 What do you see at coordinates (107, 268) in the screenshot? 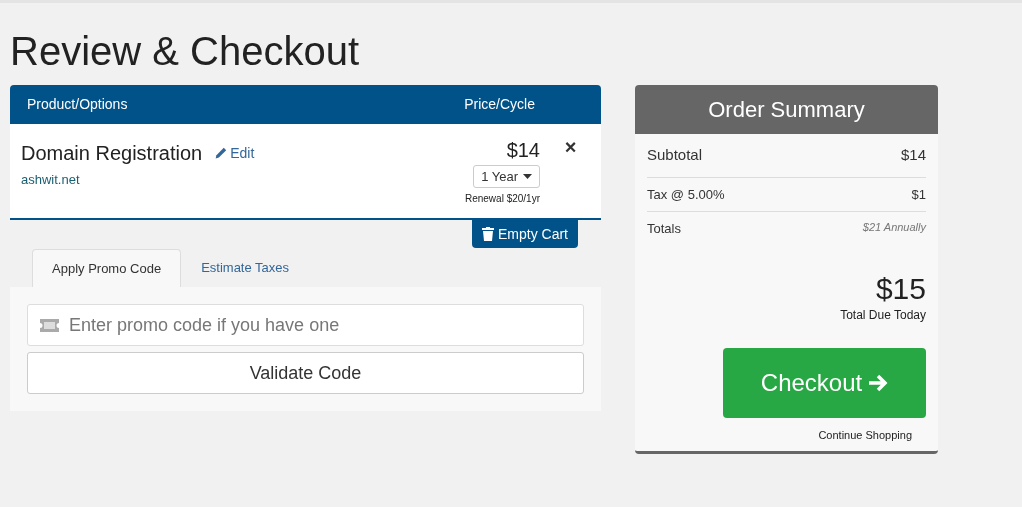
I see `tab: Apply Promo Code` at bounding box center [107, 268].